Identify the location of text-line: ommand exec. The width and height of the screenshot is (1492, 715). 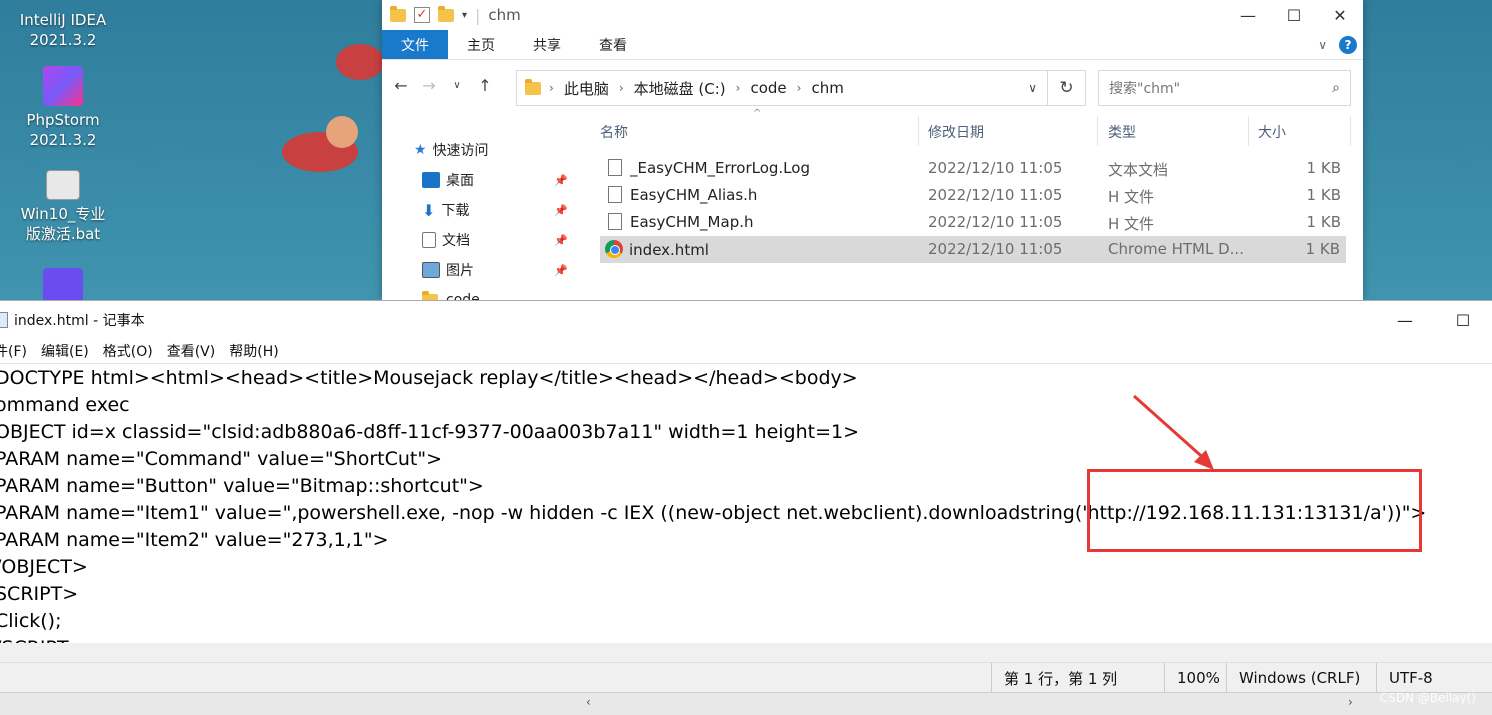
(65, 405).